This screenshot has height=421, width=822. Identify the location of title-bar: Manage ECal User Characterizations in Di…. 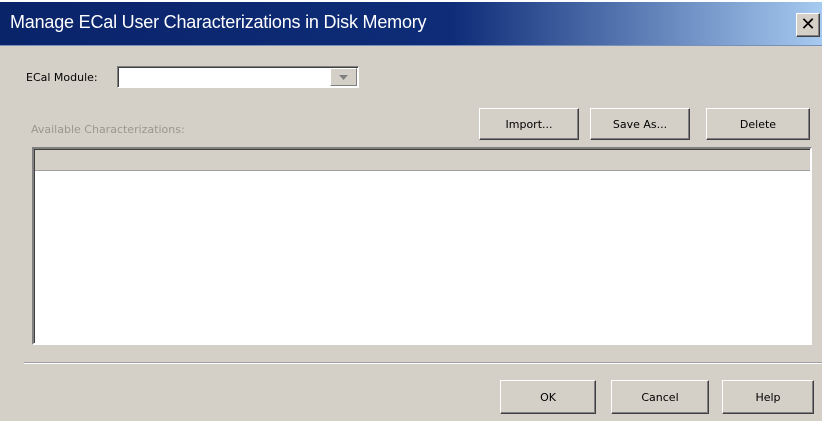
(411, 24).